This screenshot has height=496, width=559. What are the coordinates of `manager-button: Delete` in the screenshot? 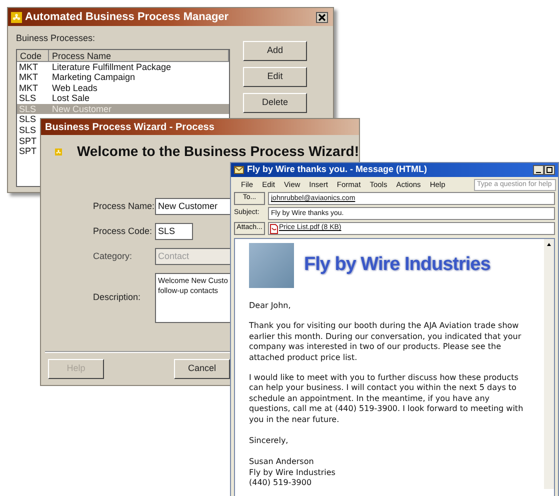 It's located at (275, 103).